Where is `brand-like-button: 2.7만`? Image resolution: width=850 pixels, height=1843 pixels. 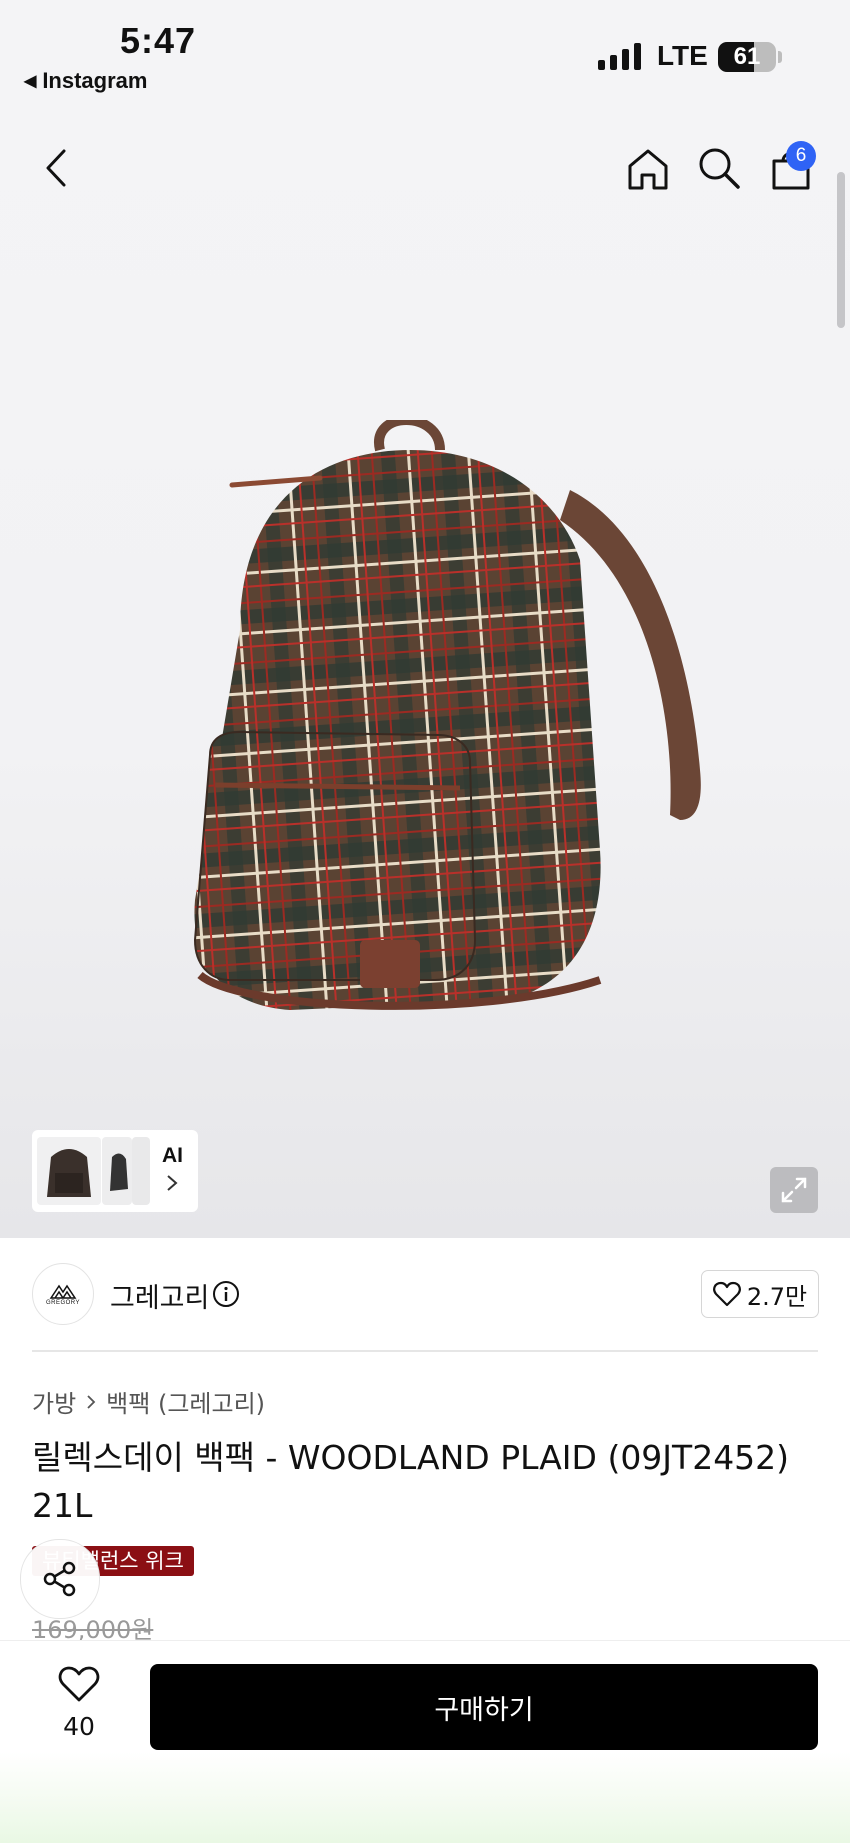 brand-like-button: 2.7만 is located at coordinates (760, 1294).